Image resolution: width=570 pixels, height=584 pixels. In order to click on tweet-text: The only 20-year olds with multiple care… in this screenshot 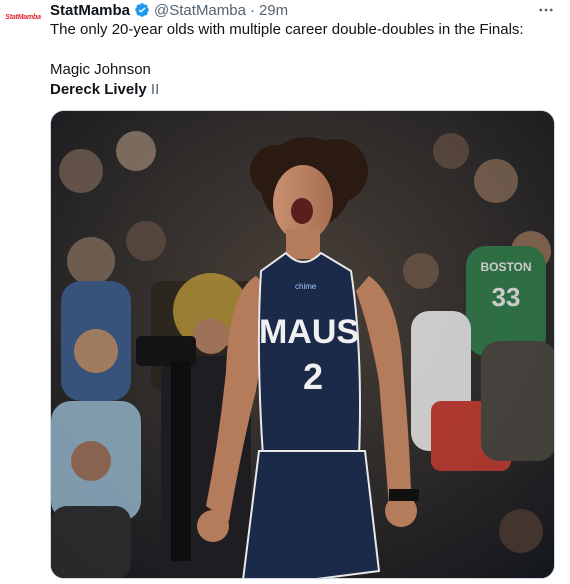, I will do `click(287, 29)`.